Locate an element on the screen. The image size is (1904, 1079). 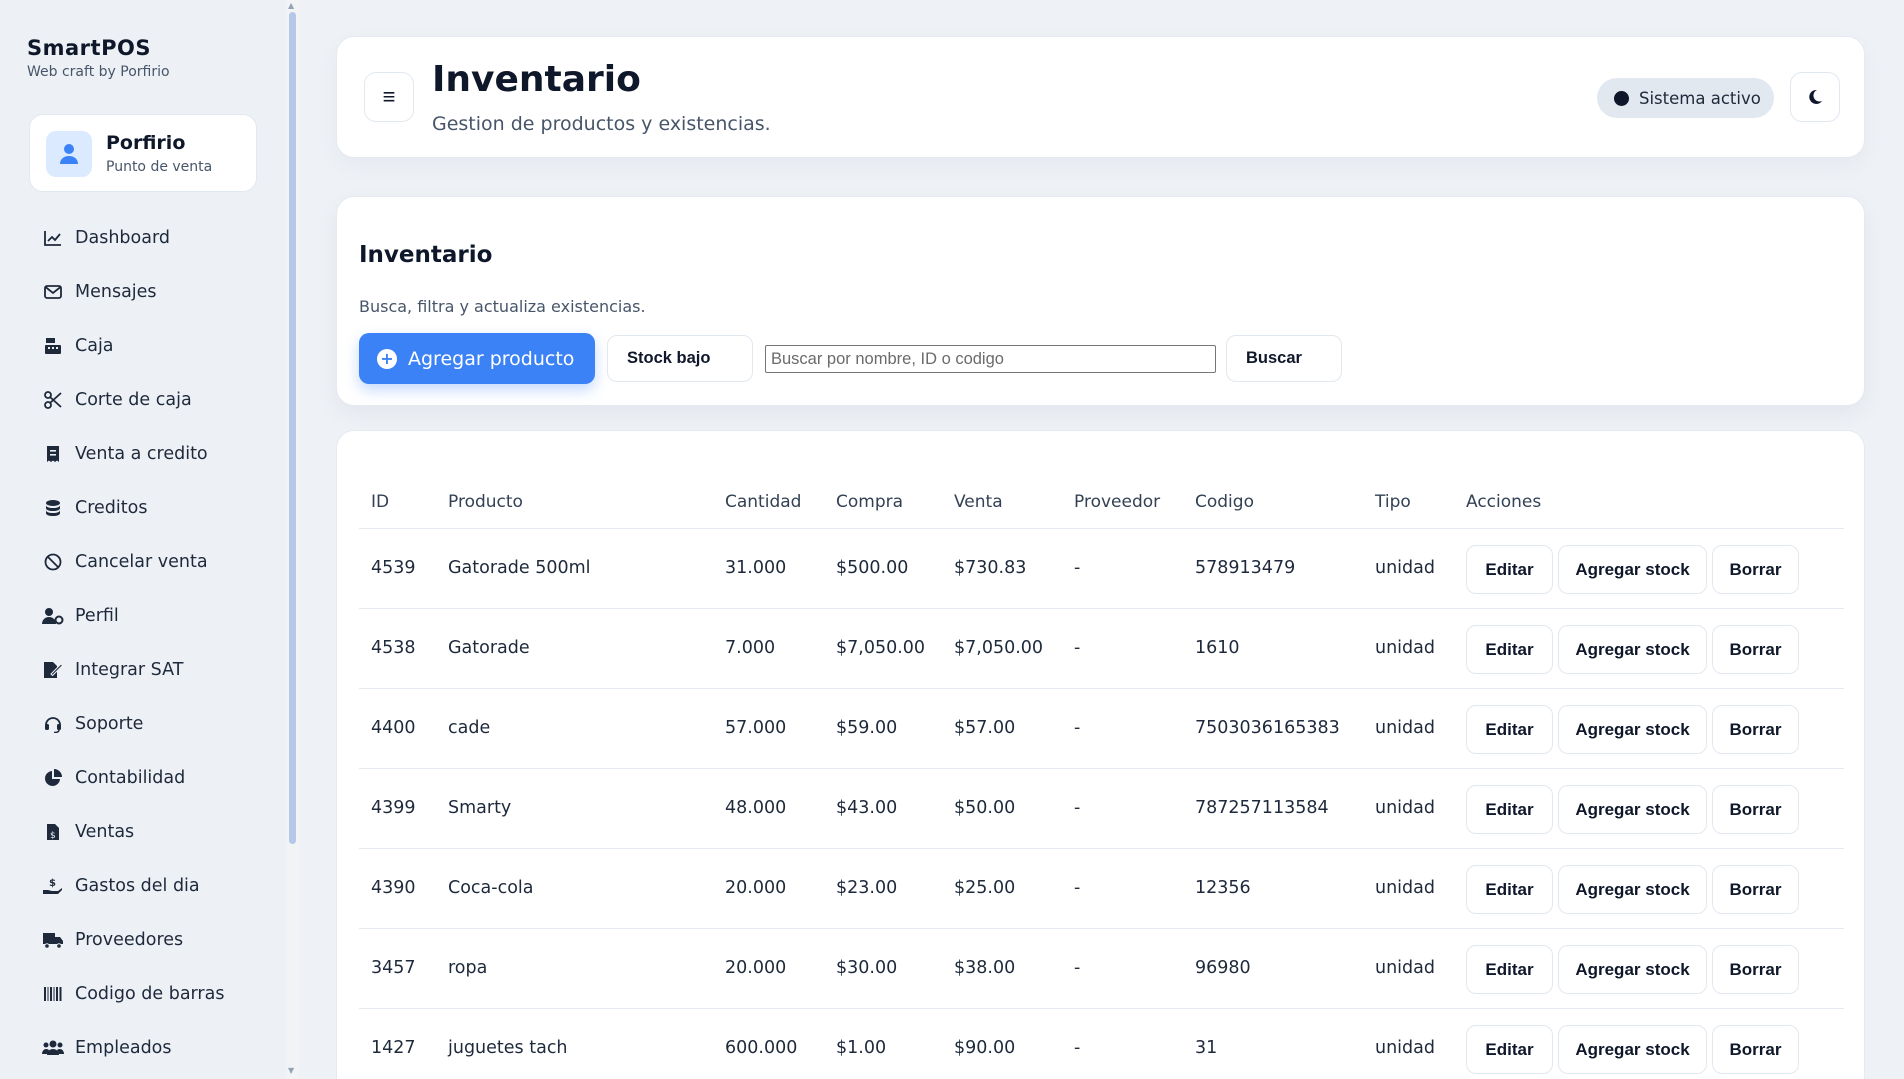
moon-icon is located at coordinates (1815, 96).